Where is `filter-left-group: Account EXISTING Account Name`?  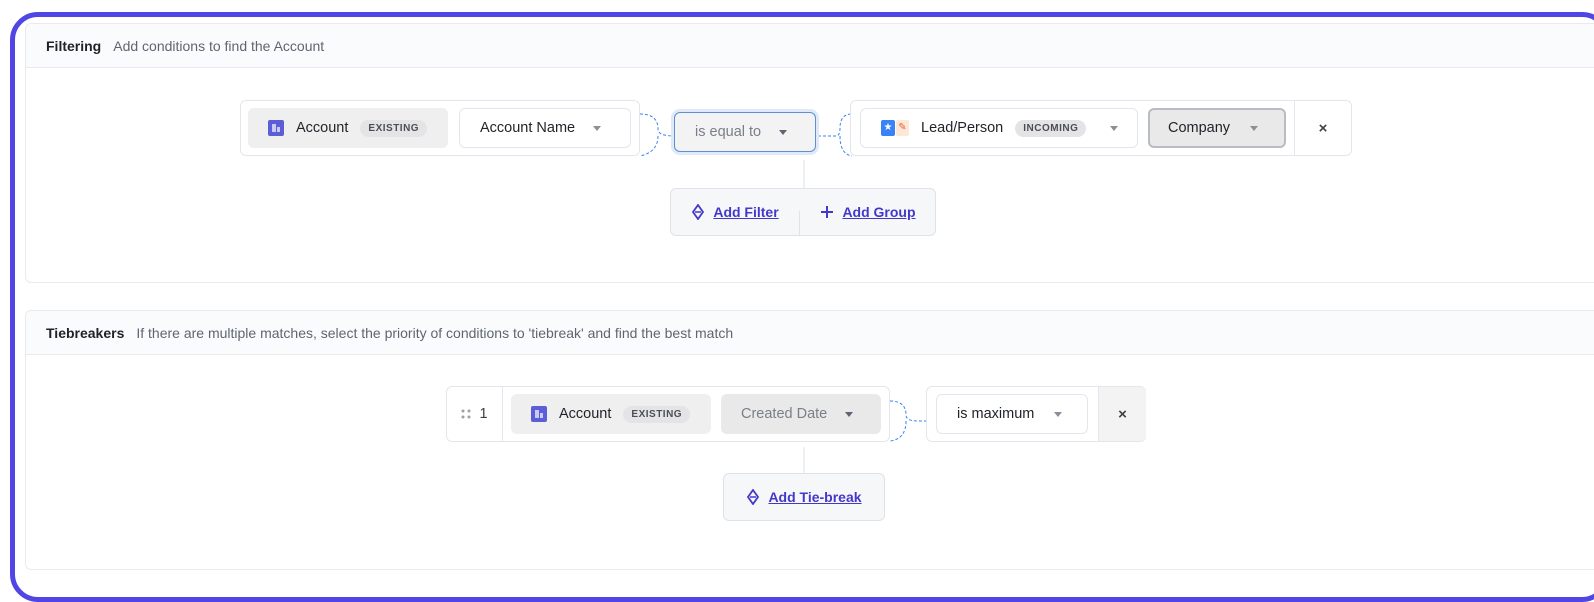 filter-left-group: Account EXISTING Account Name is located at coordinates (440, 128).